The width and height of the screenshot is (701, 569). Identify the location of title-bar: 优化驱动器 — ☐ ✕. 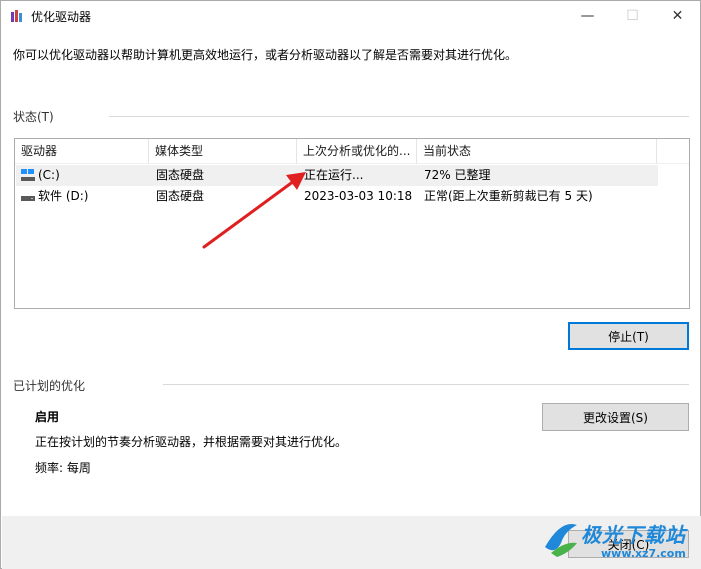
(350, 16).